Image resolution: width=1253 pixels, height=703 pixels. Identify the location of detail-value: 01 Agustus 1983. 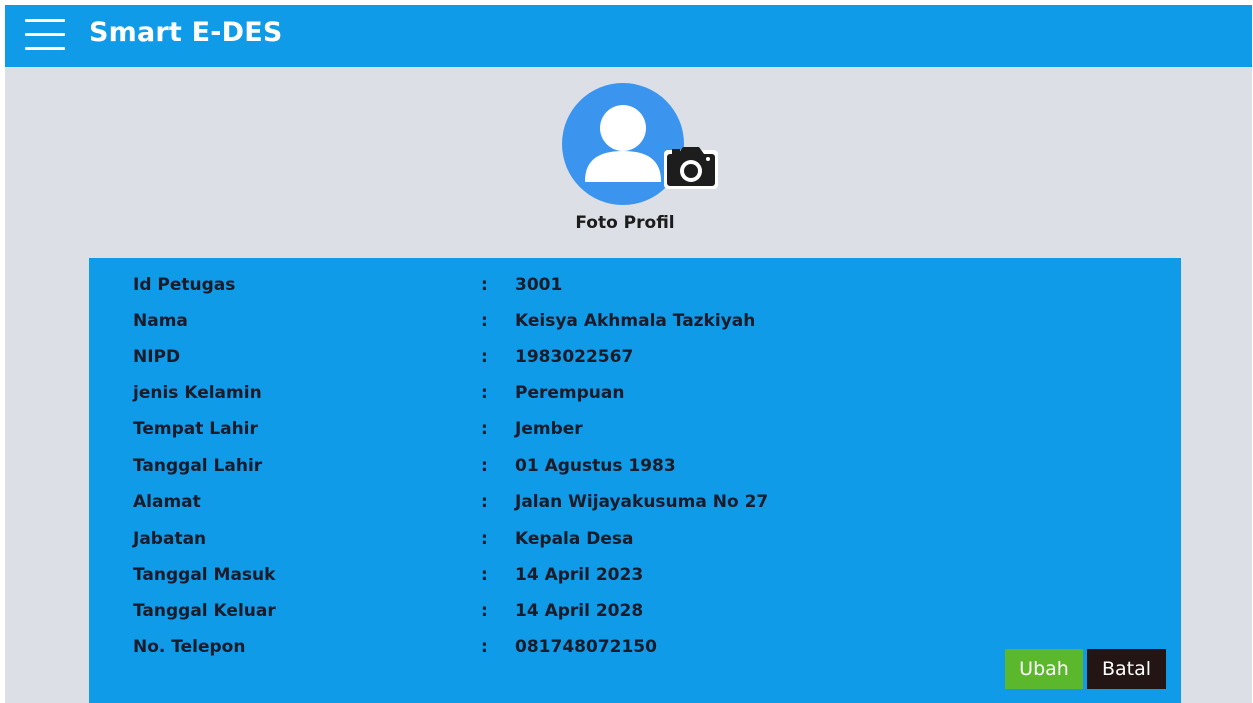
(595, 466).